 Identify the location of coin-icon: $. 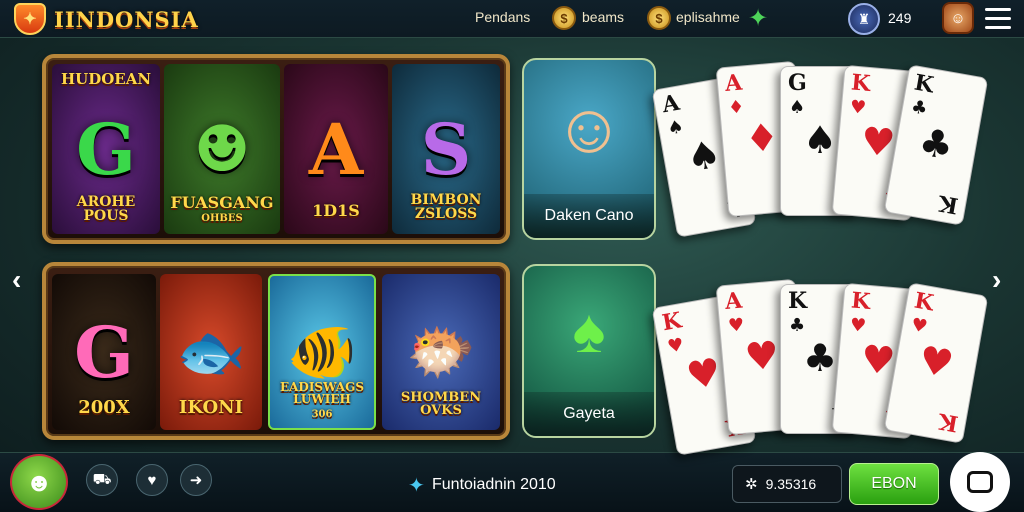
(564, 18).